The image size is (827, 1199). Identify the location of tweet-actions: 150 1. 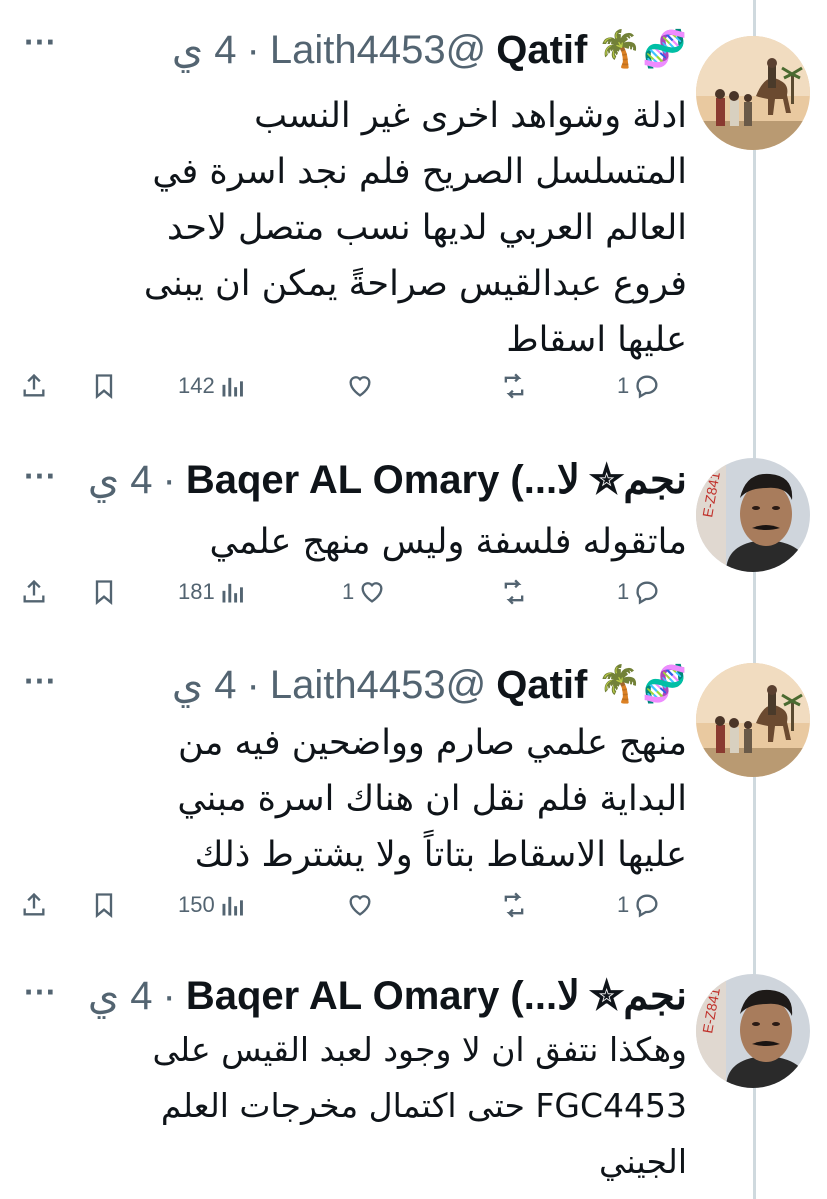
(345, 911).